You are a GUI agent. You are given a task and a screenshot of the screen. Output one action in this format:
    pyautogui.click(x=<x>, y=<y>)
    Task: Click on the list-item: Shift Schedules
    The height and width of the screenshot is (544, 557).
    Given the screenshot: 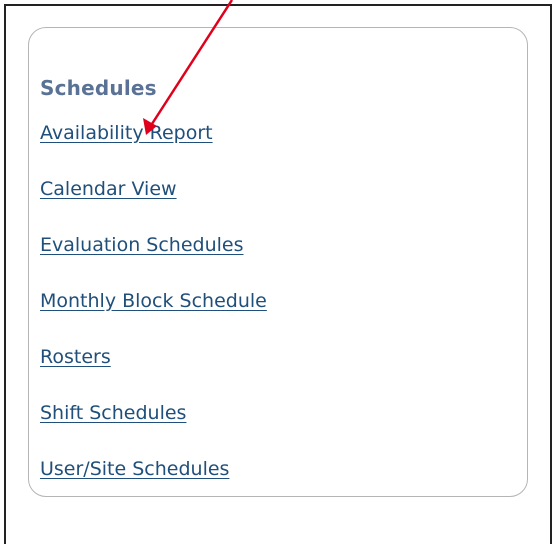 What is the action you would take?
    pyautogui.click(x=153, y=428)
    